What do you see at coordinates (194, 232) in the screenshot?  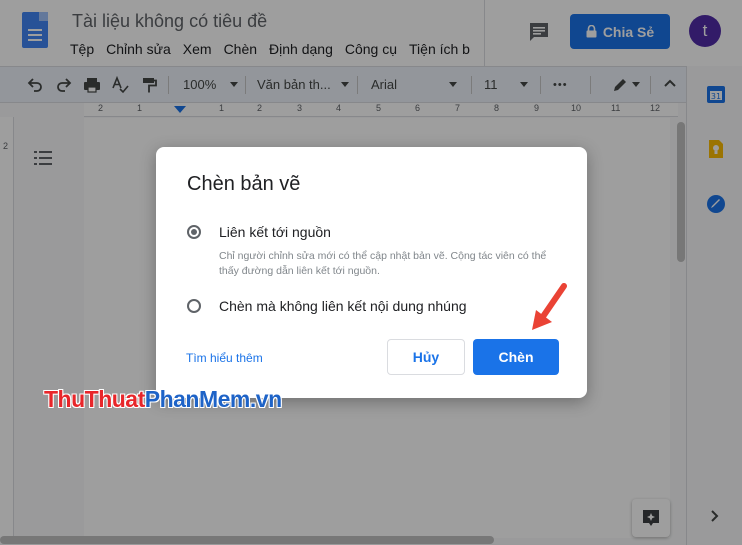 I see `link-to-source-radio` at bounding box center [194, 232].